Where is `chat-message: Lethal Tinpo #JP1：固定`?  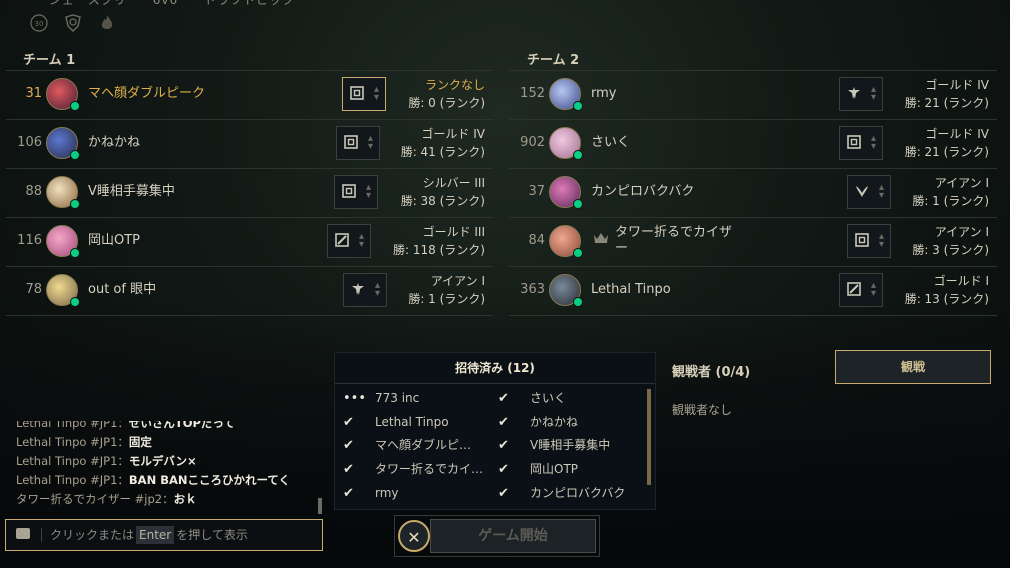 chat-message: Lethal Tinpo #JP1：固定 is located at coordinates (166, 442).